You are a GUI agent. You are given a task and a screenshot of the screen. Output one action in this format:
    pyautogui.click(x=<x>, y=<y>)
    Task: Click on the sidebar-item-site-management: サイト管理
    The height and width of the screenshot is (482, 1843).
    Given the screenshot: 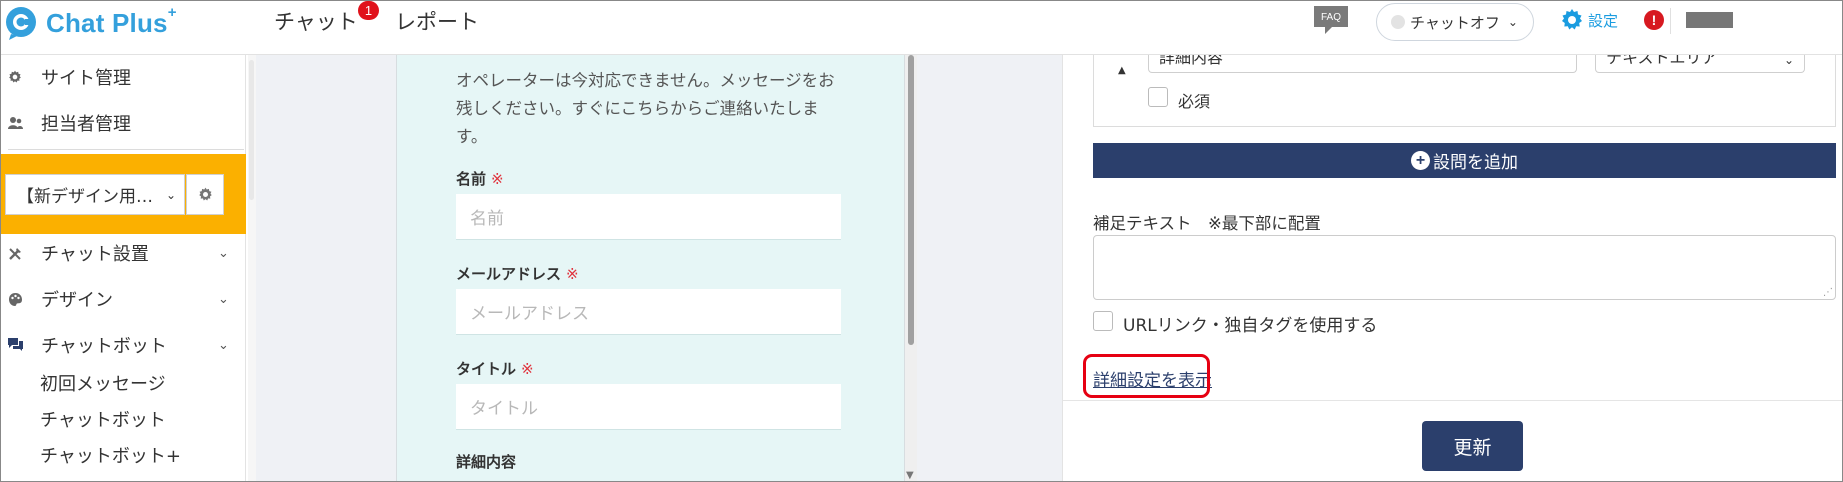 What is the action you would take?
    pyautogui.click(x=123, y=77)
    